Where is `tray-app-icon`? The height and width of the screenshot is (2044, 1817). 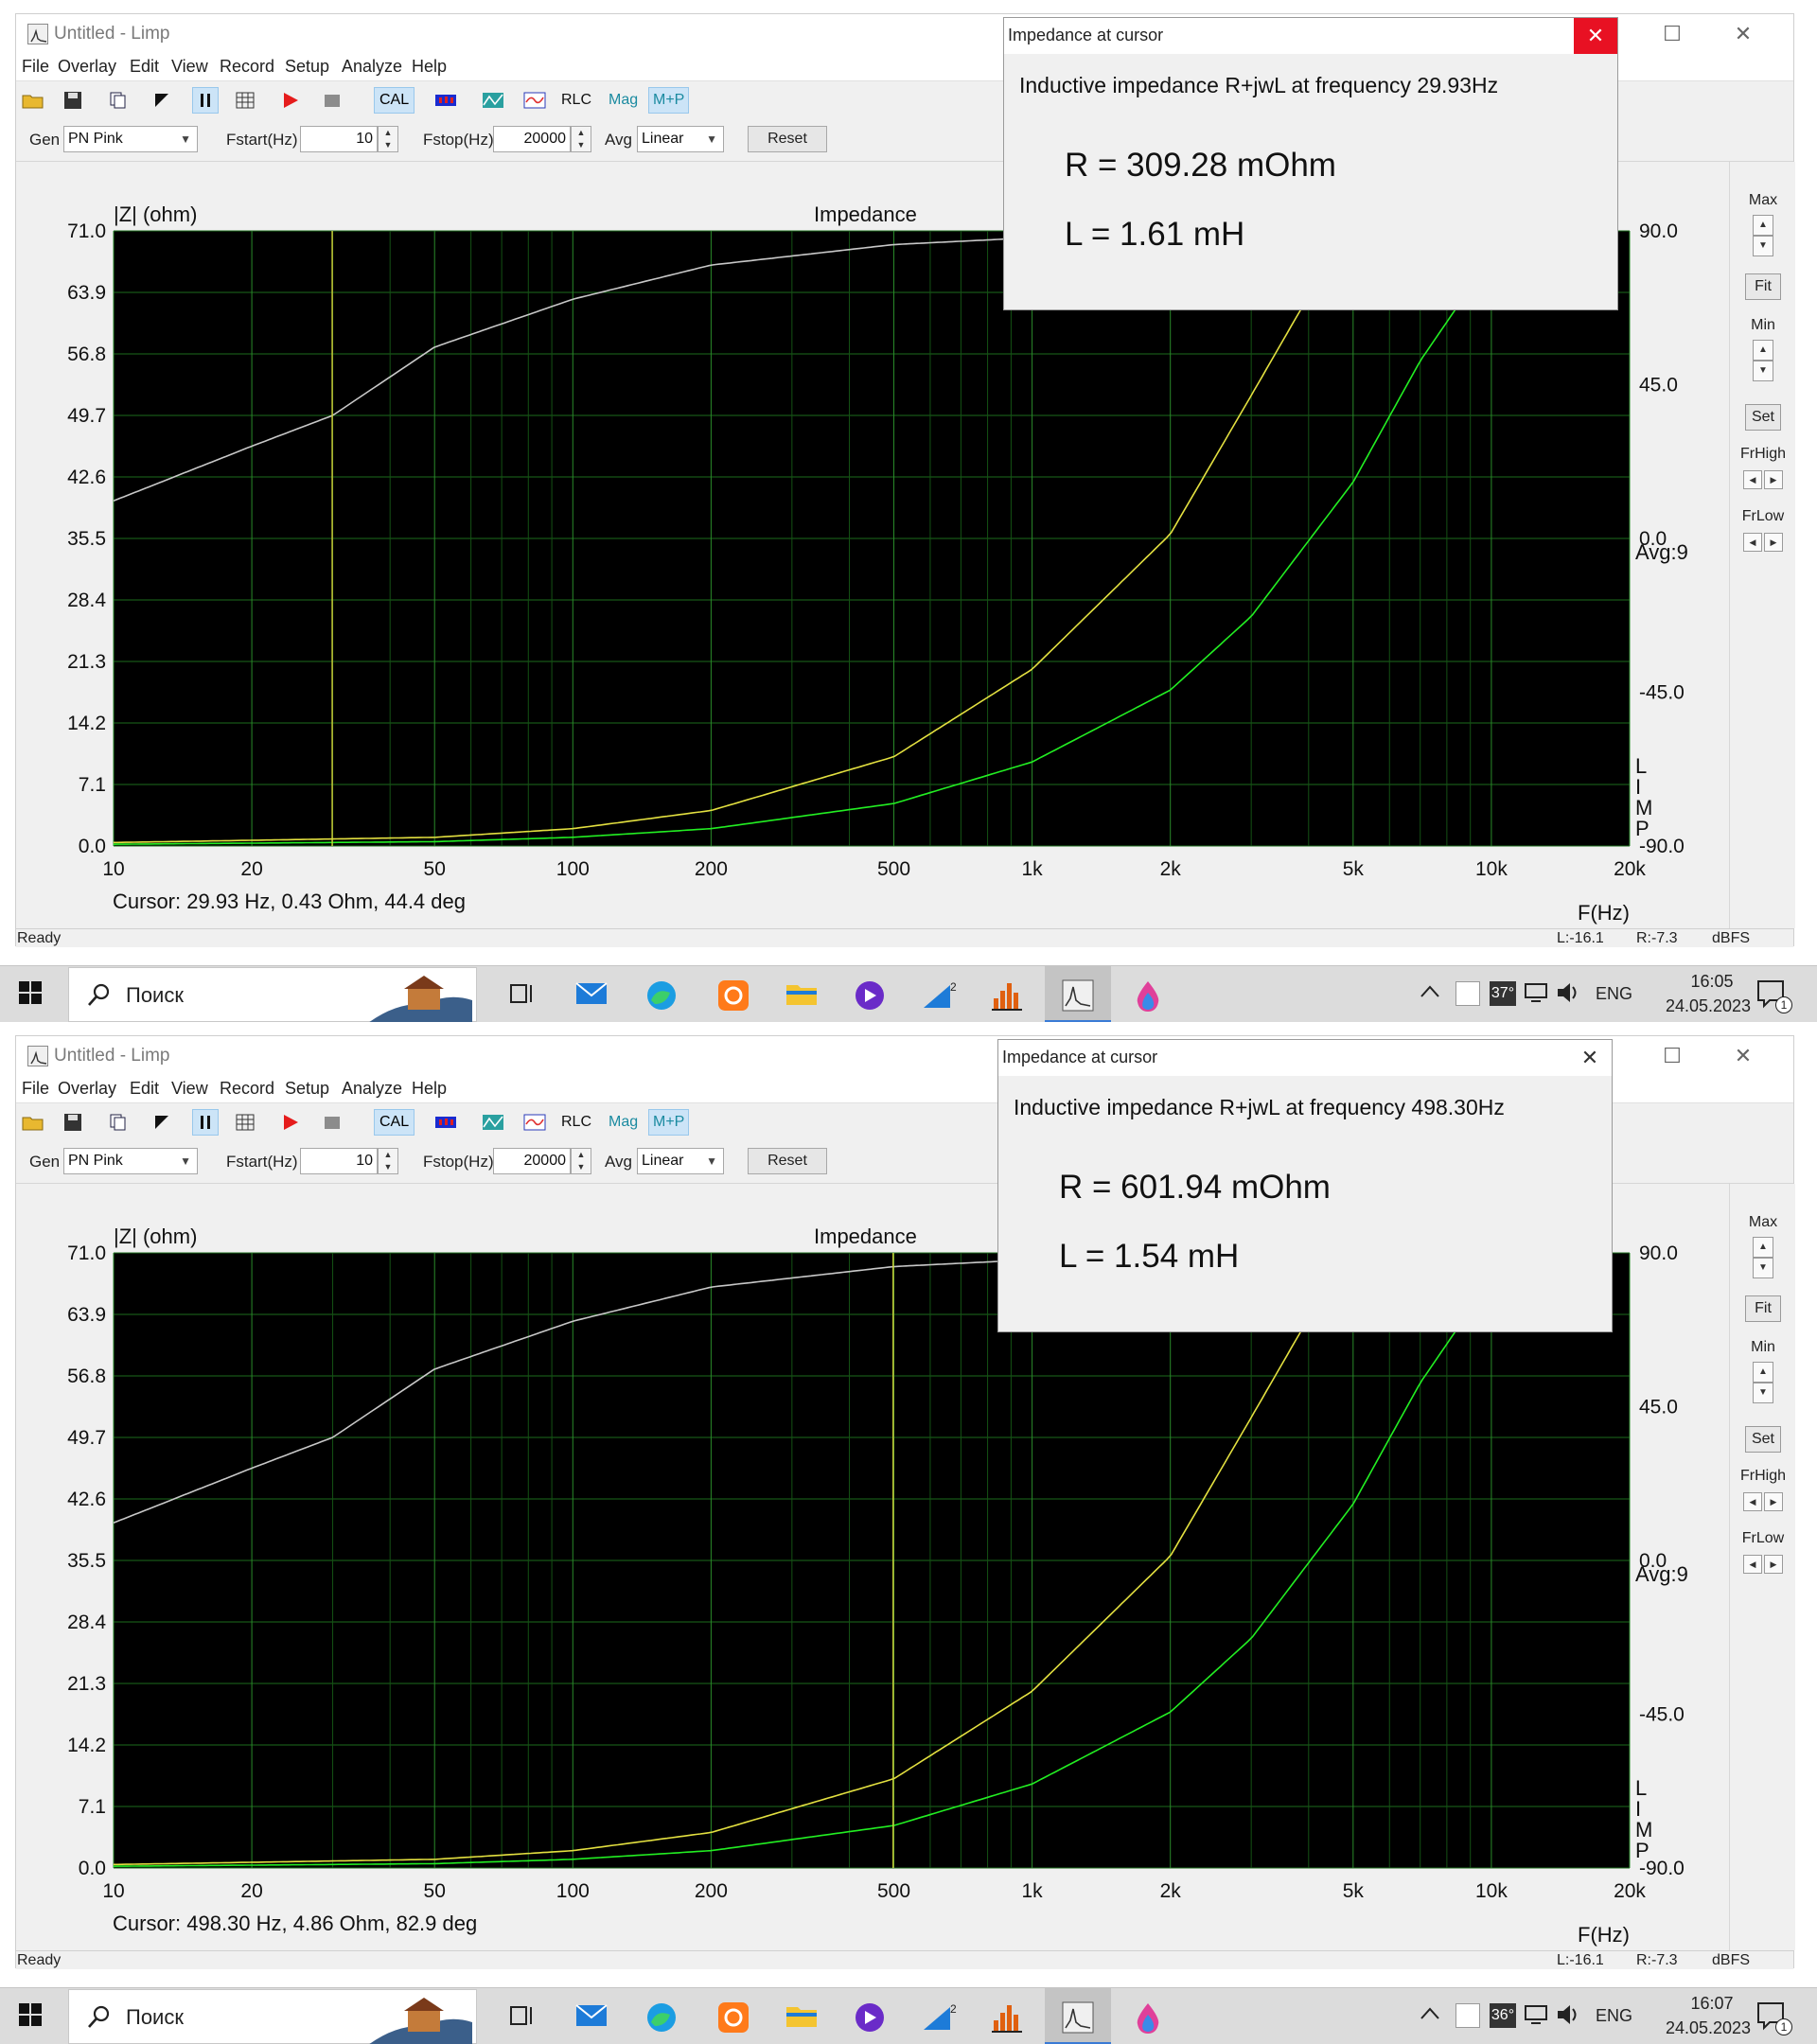
tray-app-icon is located at coordinates (1468, 993).